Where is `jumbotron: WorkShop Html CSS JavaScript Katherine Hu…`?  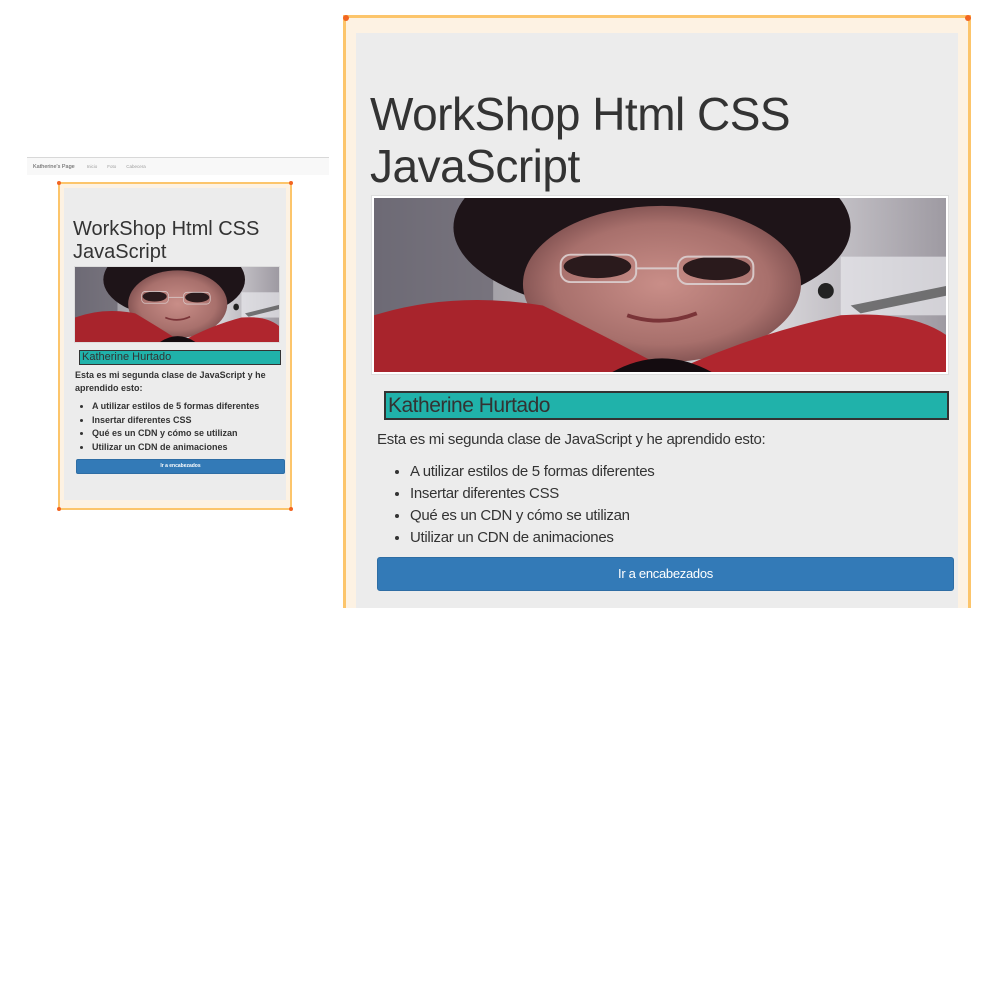
jumbotron: WorkShop Html CSS JavaScript Katherine Hu… is located at coordinates (175, 344).